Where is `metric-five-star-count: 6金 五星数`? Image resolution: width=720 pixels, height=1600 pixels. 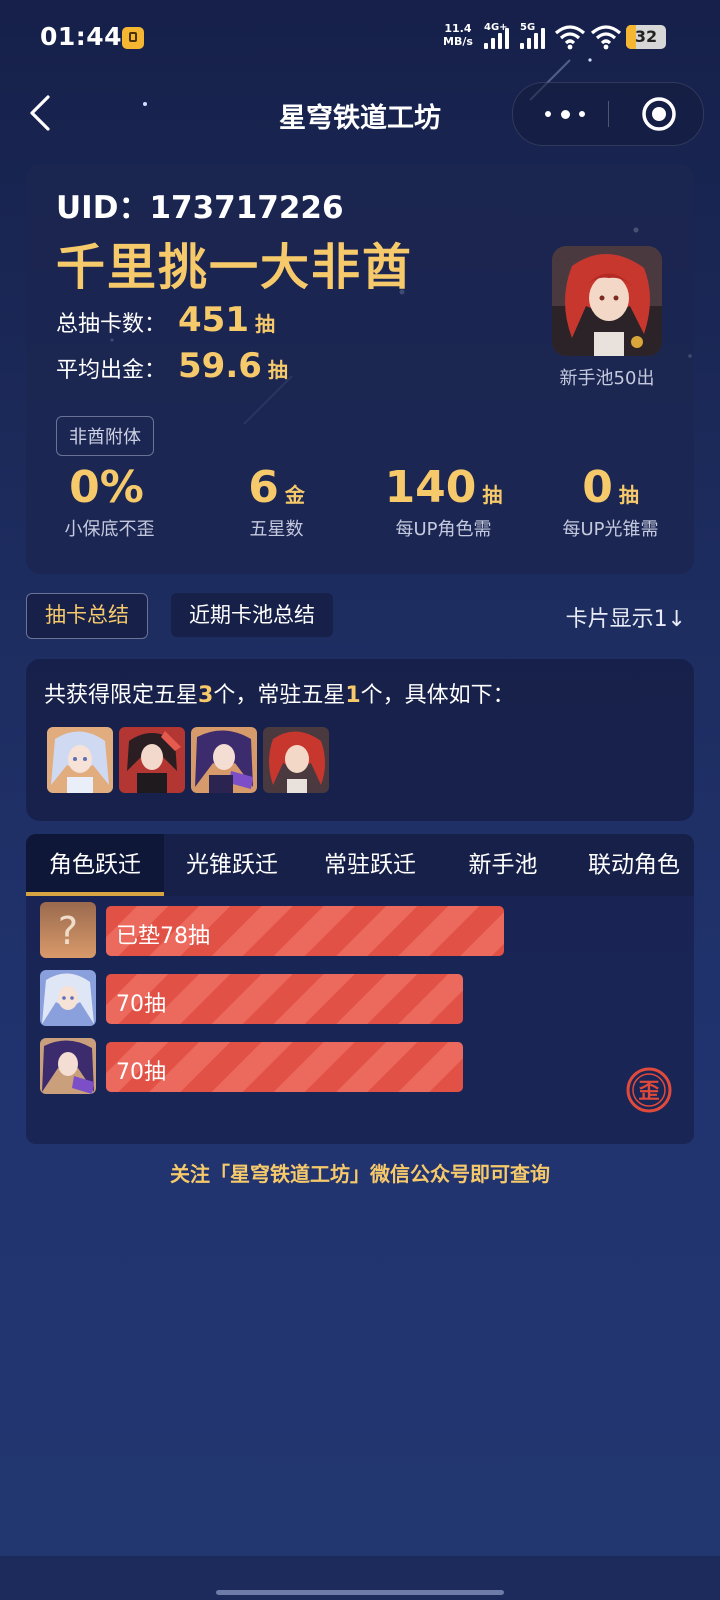 metric-five-star-count: 6金 五星数 is located at coordinates (276, 501).